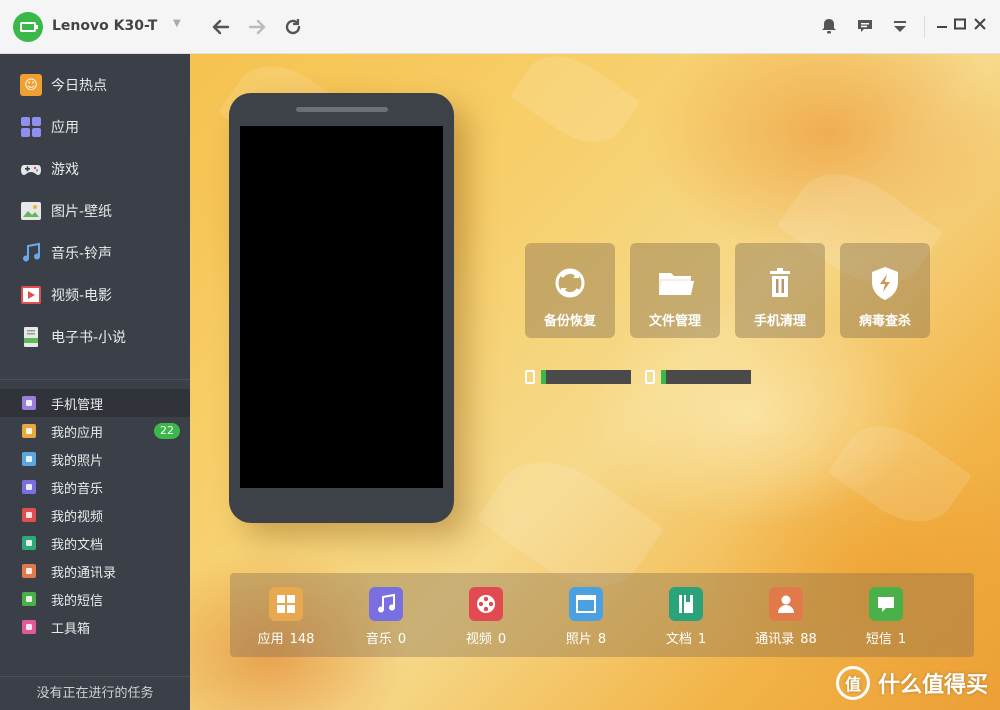 Image resolution: width=1000 pixels, height=710 pixels. I want to click on picture-icon, so click(31, 211).